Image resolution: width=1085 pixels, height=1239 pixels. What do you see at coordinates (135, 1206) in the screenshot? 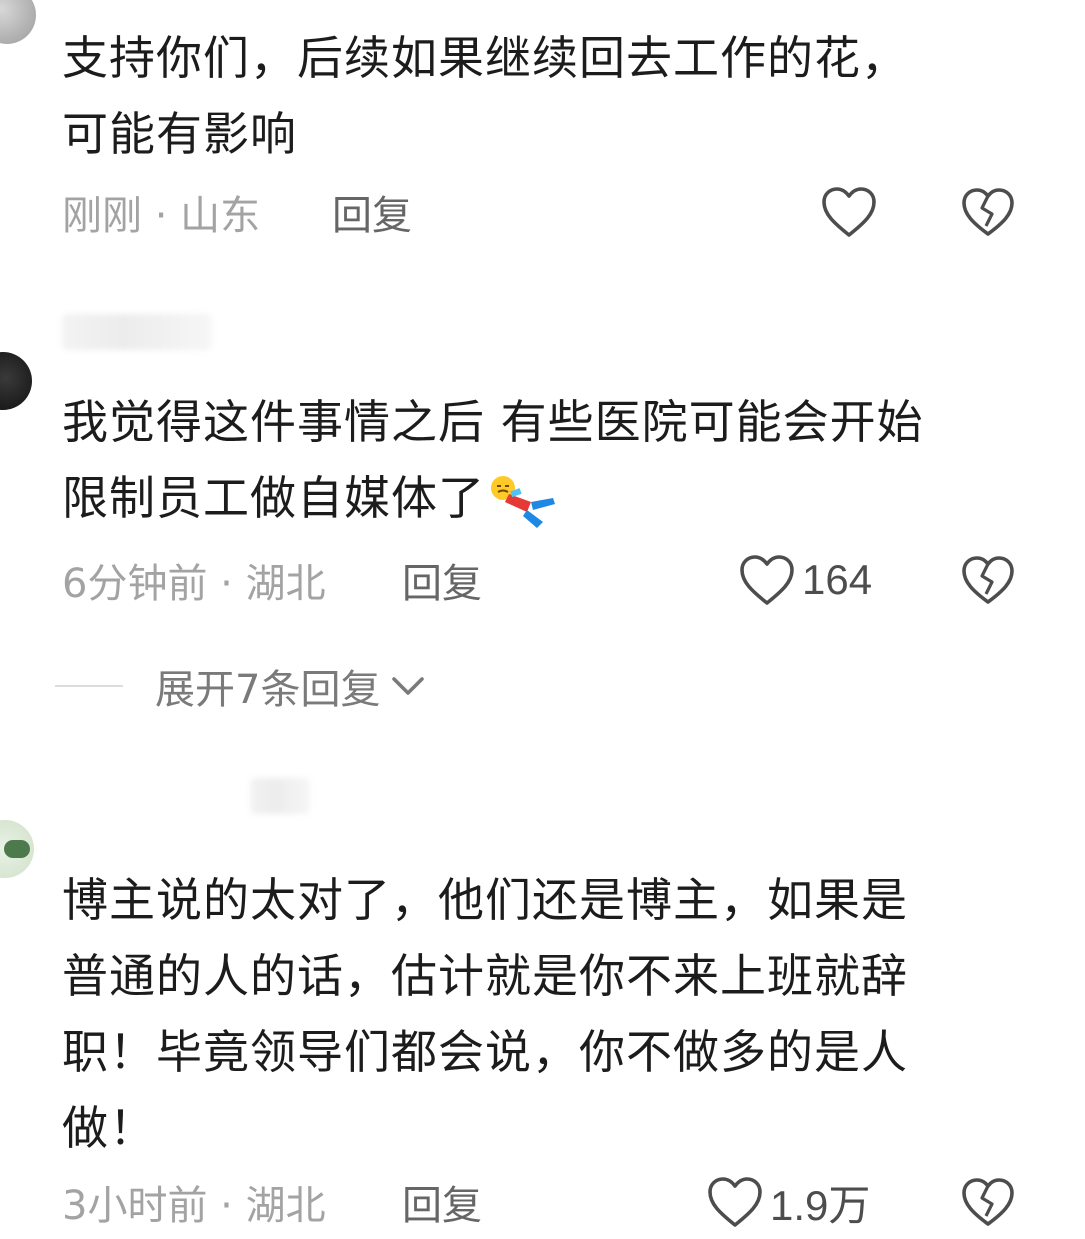
I see `comment-time: 3小时前` at bounding box center [135, 1206].